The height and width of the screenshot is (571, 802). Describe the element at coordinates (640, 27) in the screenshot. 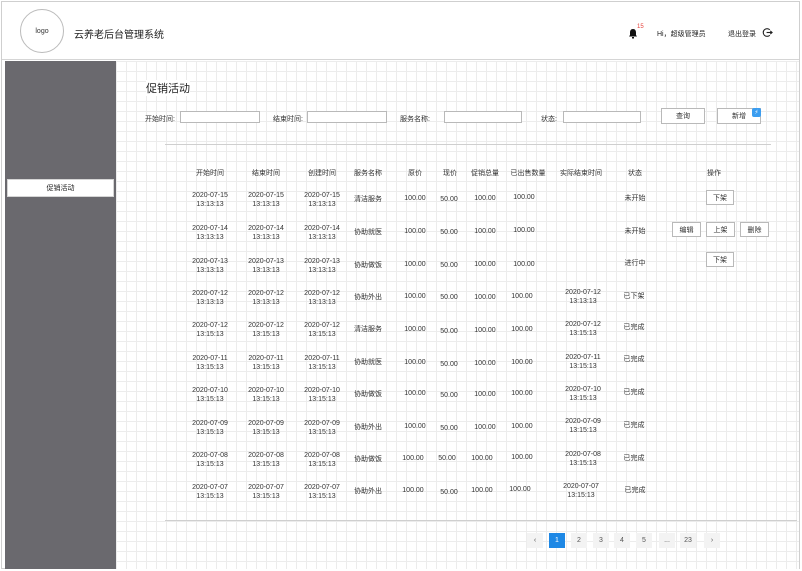

I see `notification-badge: 15` at that location.